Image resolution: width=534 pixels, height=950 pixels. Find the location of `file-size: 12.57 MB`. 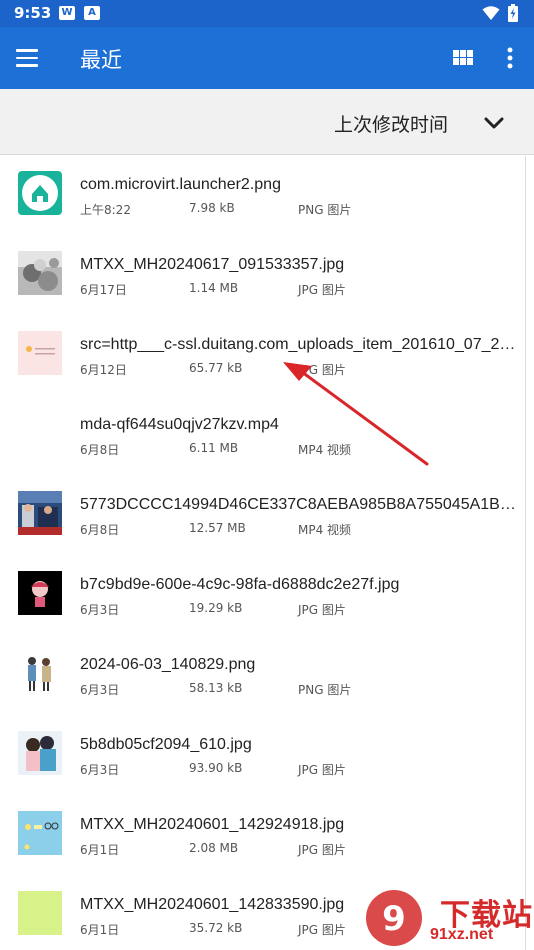

file-size: 12.57 MB is located at coordinates (217, 528).